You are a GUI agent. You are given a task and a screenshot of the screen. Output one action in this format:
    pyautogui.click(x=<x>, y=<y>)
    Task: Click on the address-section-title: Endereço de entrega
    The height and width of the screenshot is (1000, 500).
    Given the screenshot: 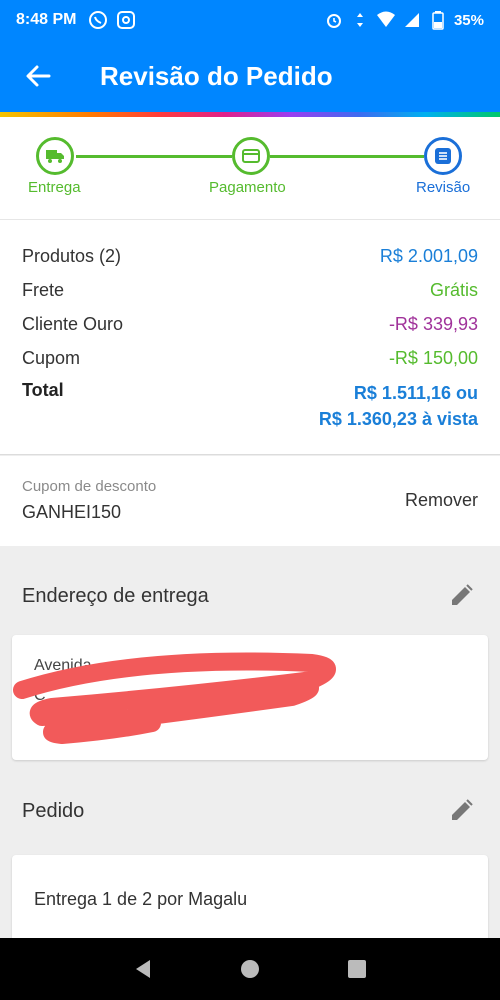 What is the action you would take?
    pyautogui.click(x=115, y=596)
    